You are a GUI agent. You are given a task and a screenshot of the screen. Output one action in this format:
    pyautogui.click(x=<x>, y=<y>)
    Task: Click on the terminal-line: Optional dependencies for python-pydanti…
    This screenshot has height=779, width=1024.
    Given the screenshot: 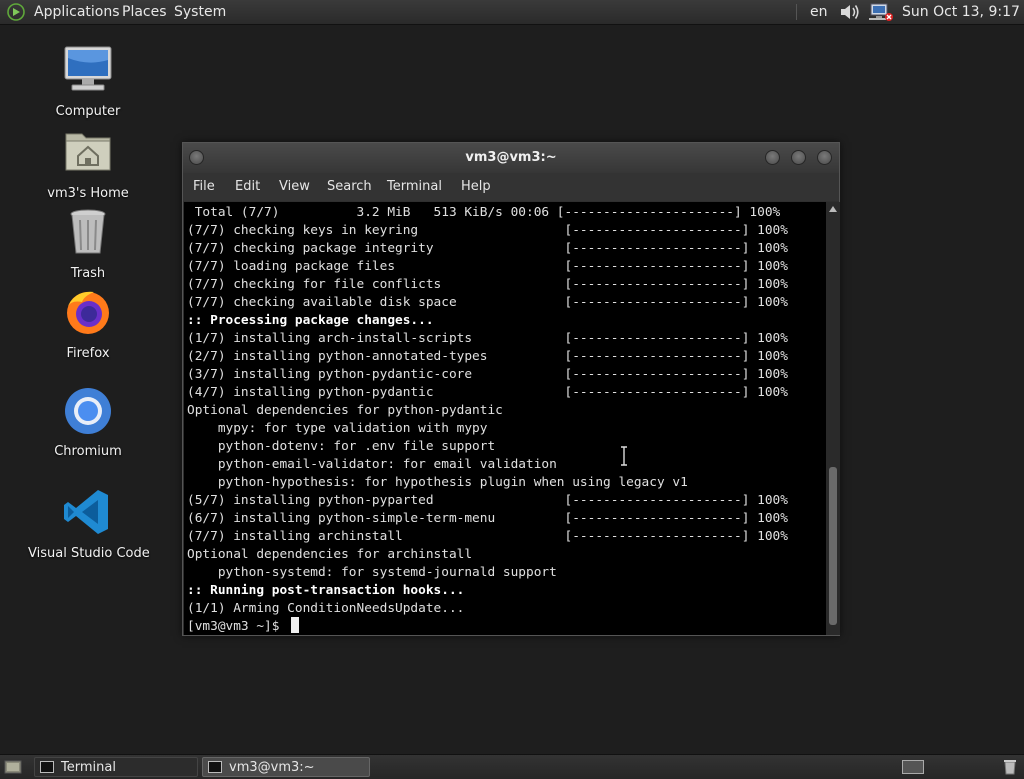 What is the action you would take?
    pyautogui.click(x=345, y=410)
    